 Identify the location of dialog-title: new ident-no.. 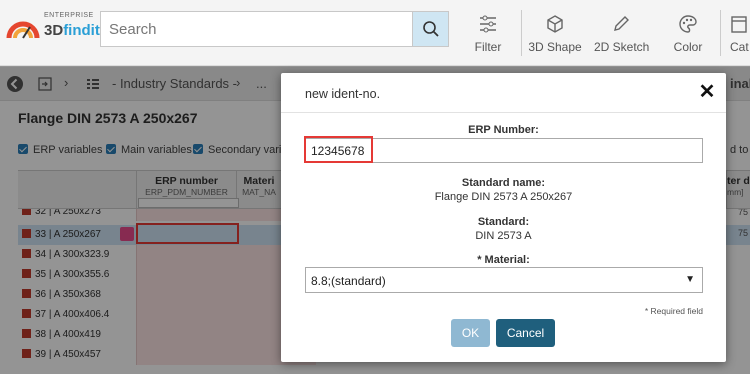
(343, 94).